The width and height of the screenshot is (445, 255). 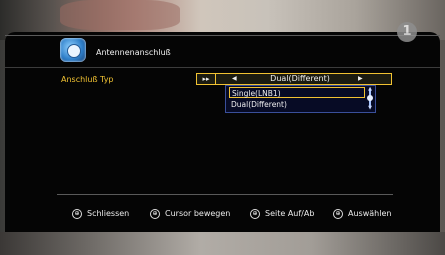 What do you see at coordinates (87, 79) in the screenshot?
I see `connection-type-label: Anschluß Typ` at bounding box center [87, 79].